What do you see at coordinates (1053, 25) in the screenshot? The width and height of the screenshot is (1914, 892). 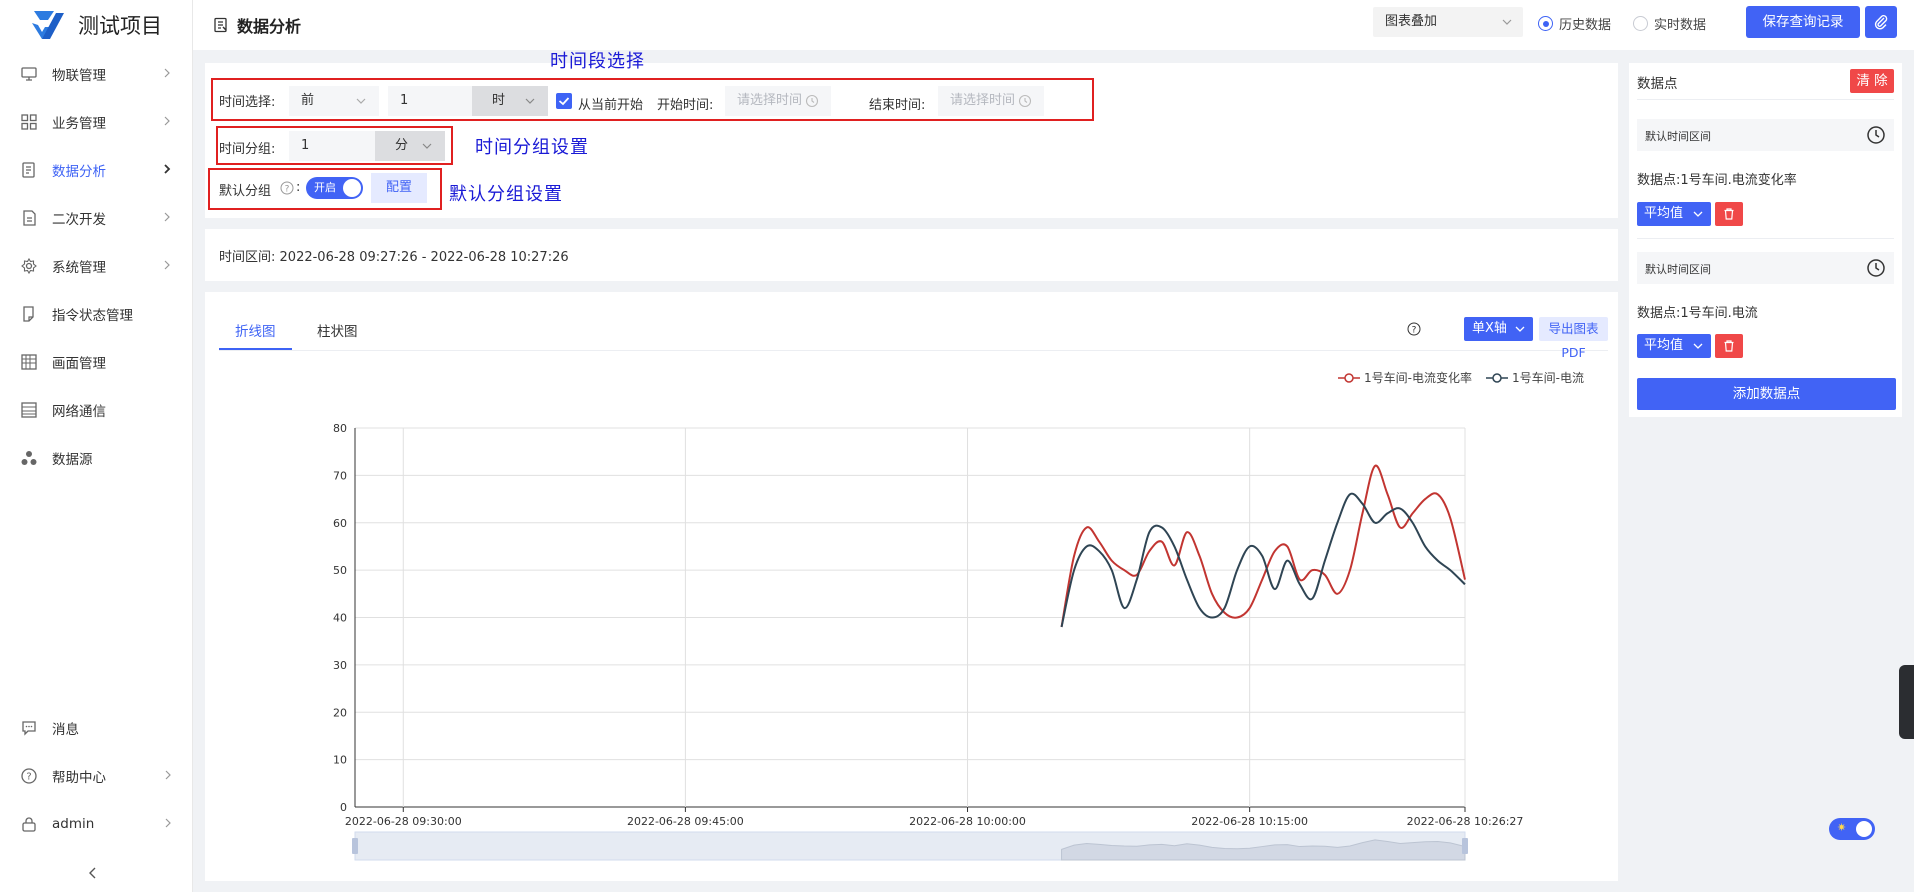 I see `topbar: 数据分析 图表叠加 历史数据 实时数据 保存查询记录` at bounding box center [1053, 25].